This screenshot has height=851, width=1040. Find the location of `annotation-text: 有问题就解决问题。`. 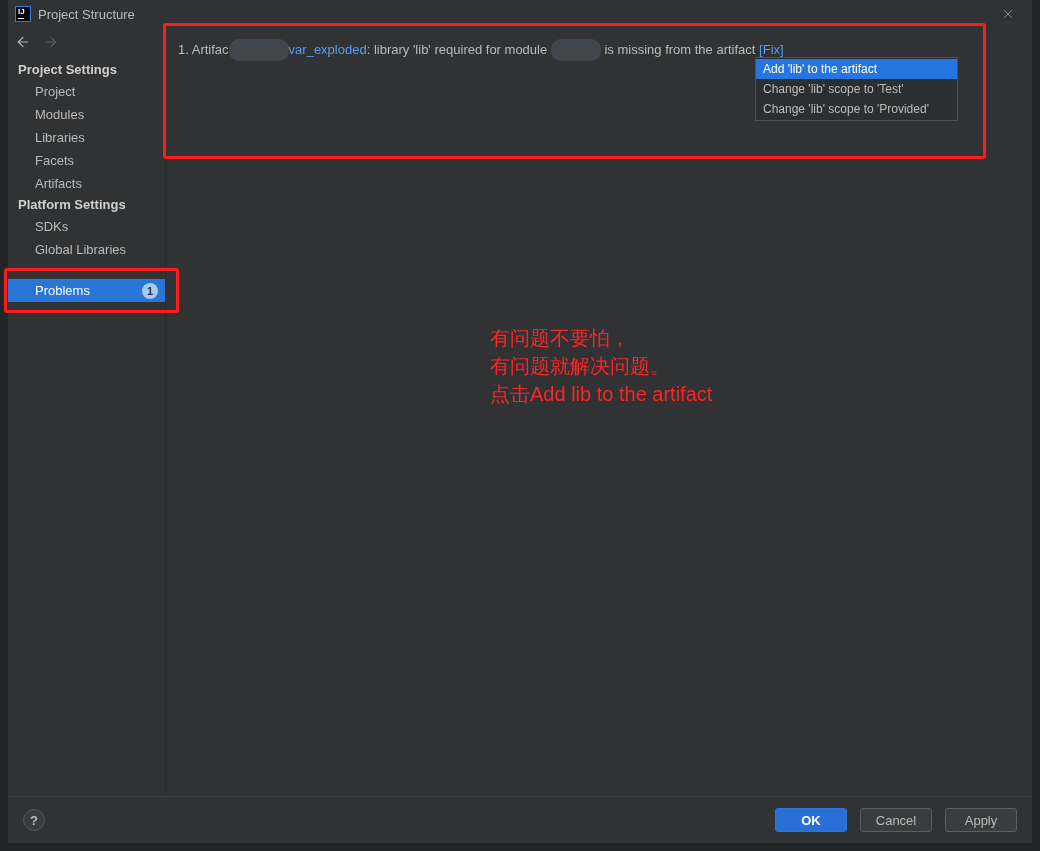

annotation-text: 有问题就解决问题。 is located at coordinates (580, 366).